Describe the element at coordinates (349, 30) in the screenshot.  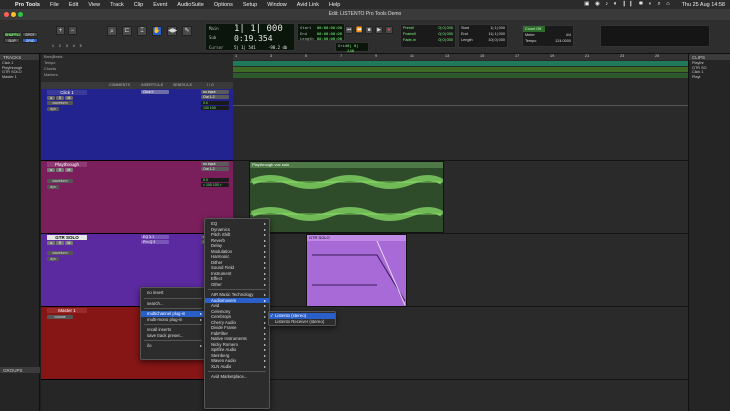
I see `return-to-zero-icon: ⏮` at that location.